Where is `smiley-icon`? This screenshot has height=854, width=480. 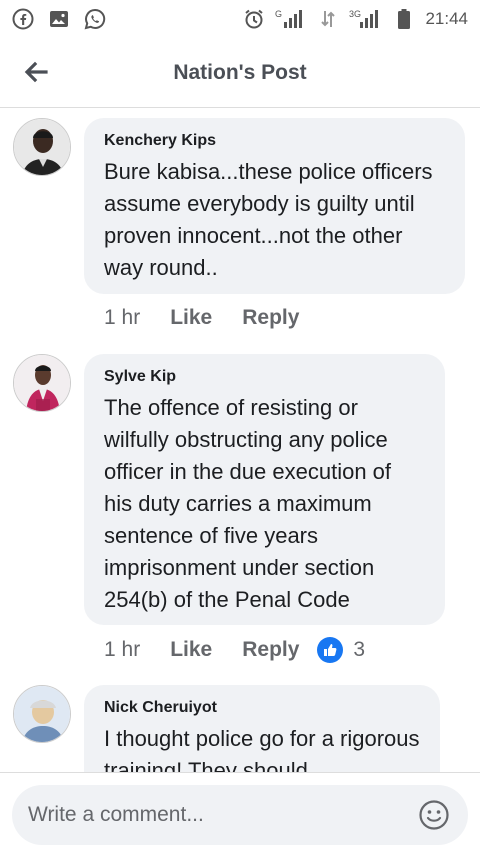 smiley-icon is located at coordinates (434, 815).